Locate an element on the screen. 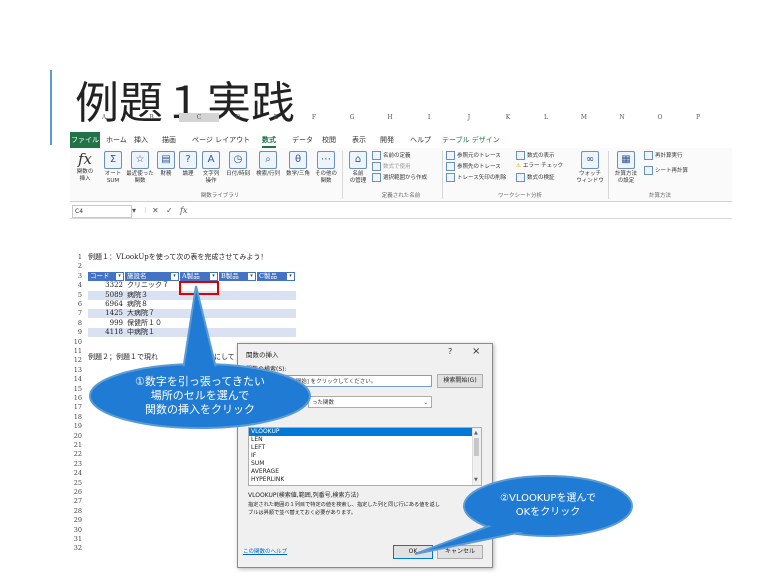 The image size is (768, 576). cell-code: 6964 is located at coordinates (105, 304).